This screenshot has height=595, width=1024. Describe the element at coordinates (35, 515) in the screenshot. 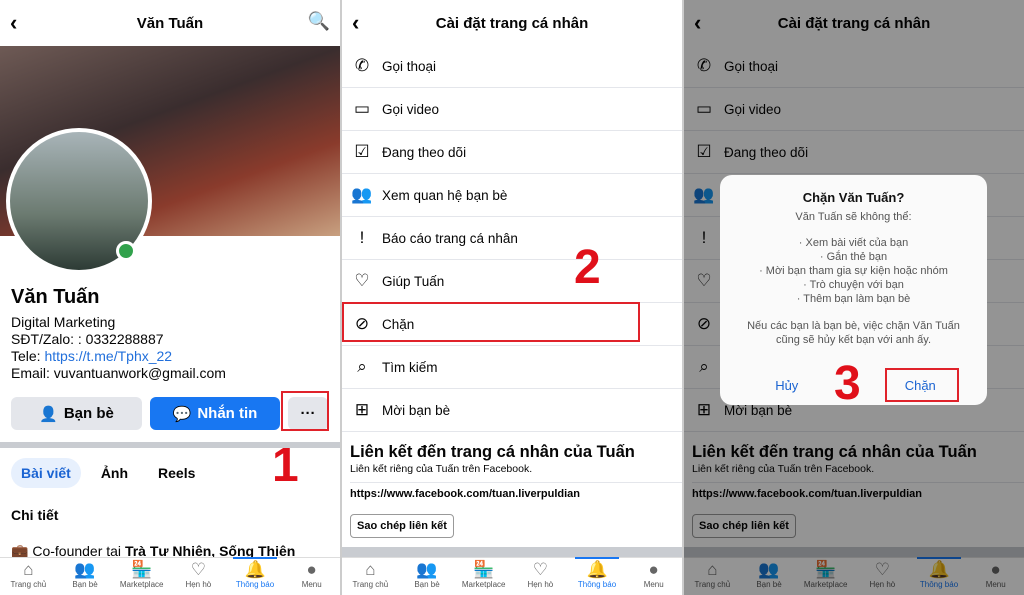

I see `details-title: Chi tiết` at that location.